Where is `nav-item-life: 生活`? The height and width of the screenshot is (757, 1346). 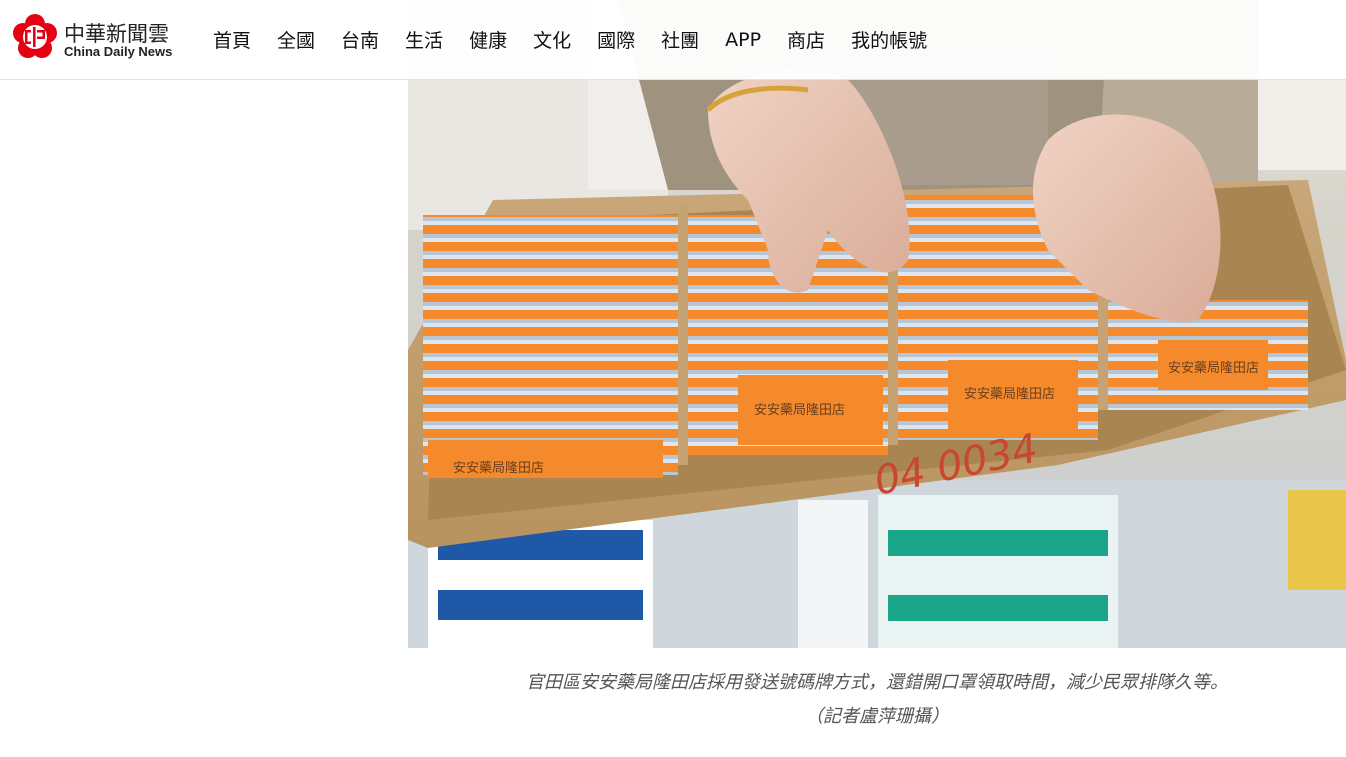
nav-item-life: 生活 is located at coordinates (424, 39).